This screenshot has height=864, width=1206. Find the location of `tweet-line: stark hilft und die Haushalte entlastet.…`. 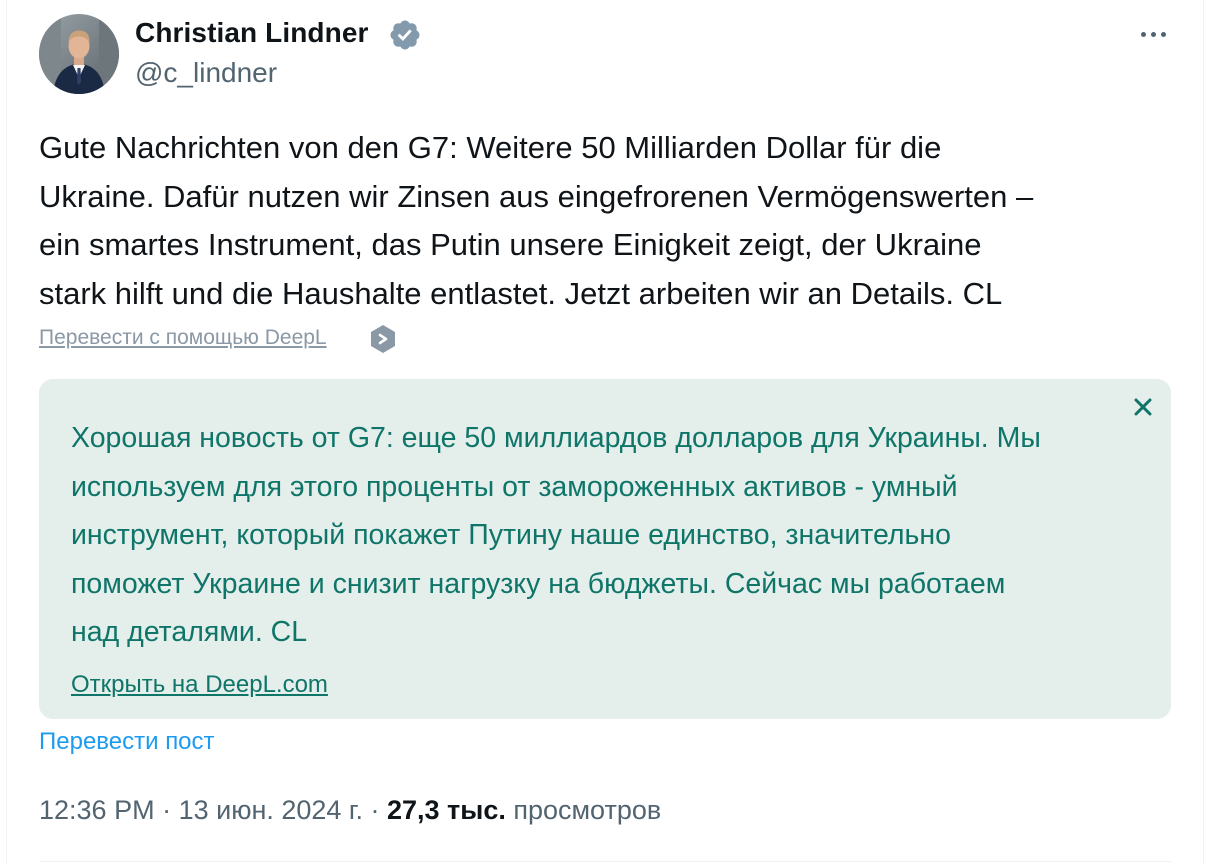

tweet-line: stark hilft und die Haushalte entlastet.… is located at coordinates (521, 293).